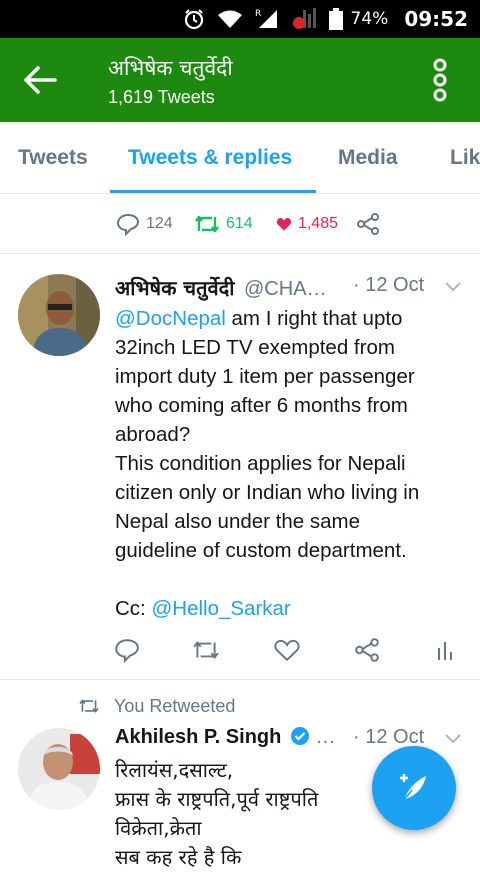  I want to click on tweet-date: · 12 Oct, so click(389, 285).